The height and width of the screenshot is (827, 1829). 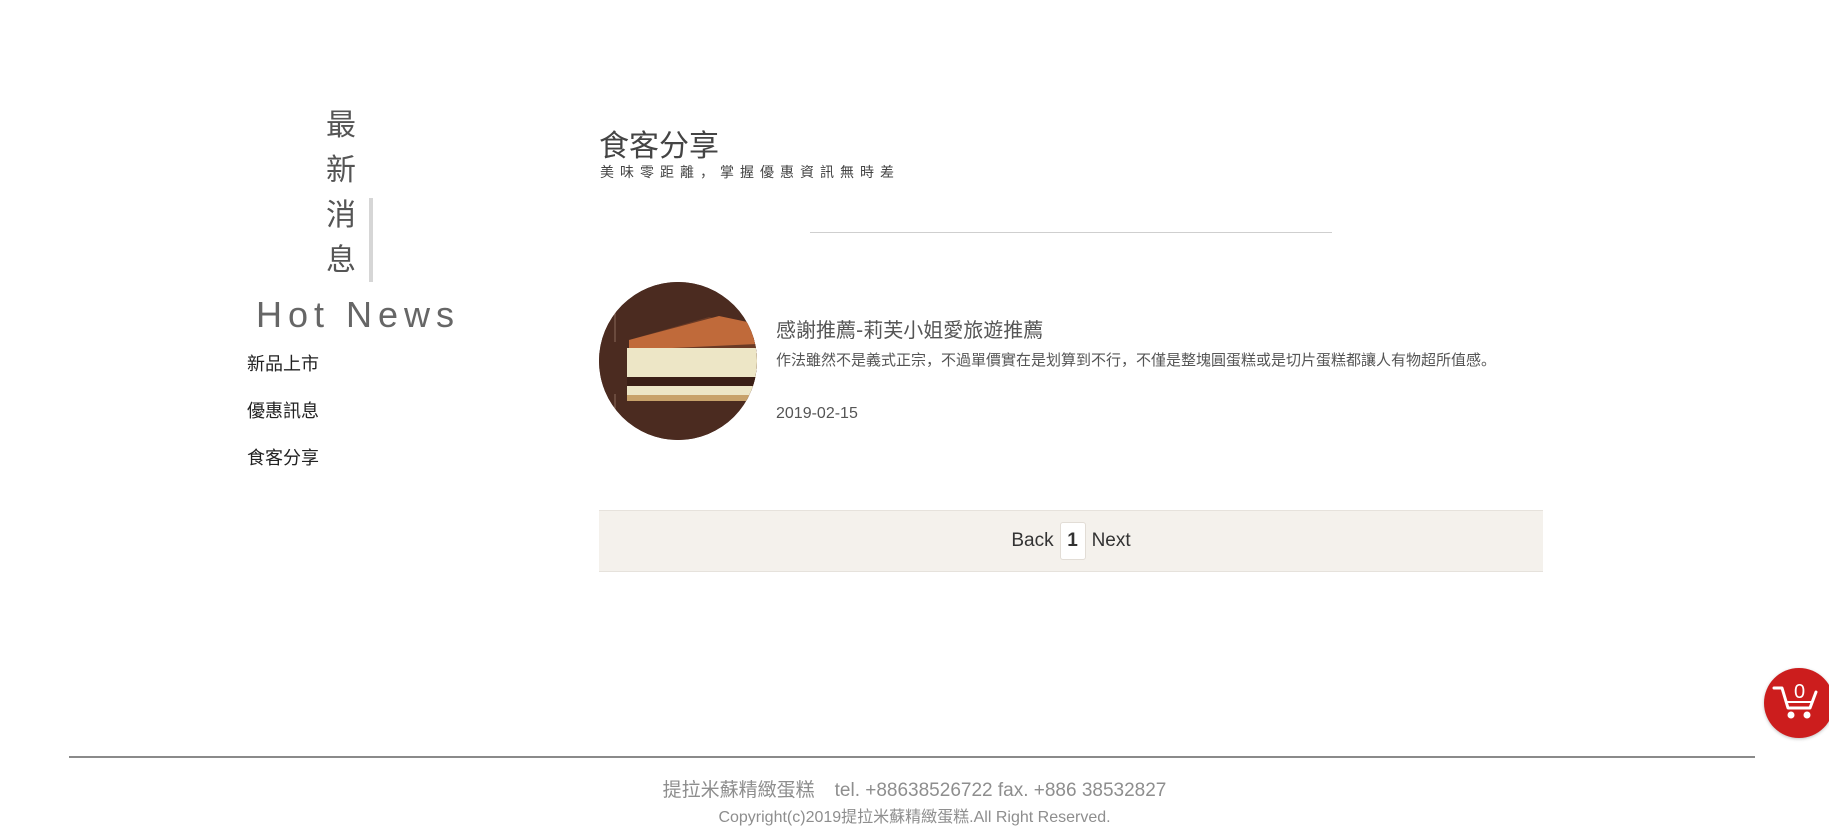 I want to click on cart-count-badge: 0, so click(x=1800, y=692).